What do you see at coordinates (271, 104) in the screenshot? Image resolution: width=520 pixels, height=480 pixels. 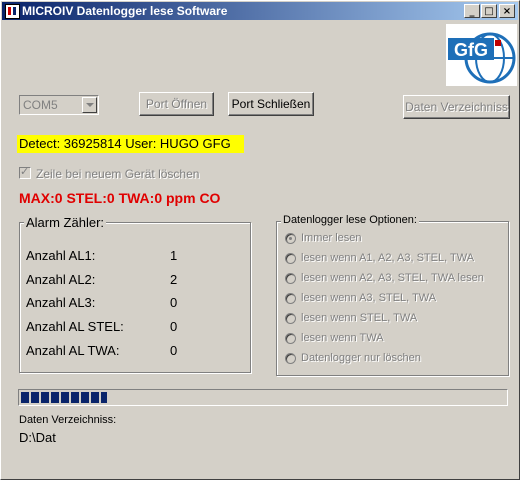 I see `port-close-button: Port Schließen` at bounding box center [271, 104].